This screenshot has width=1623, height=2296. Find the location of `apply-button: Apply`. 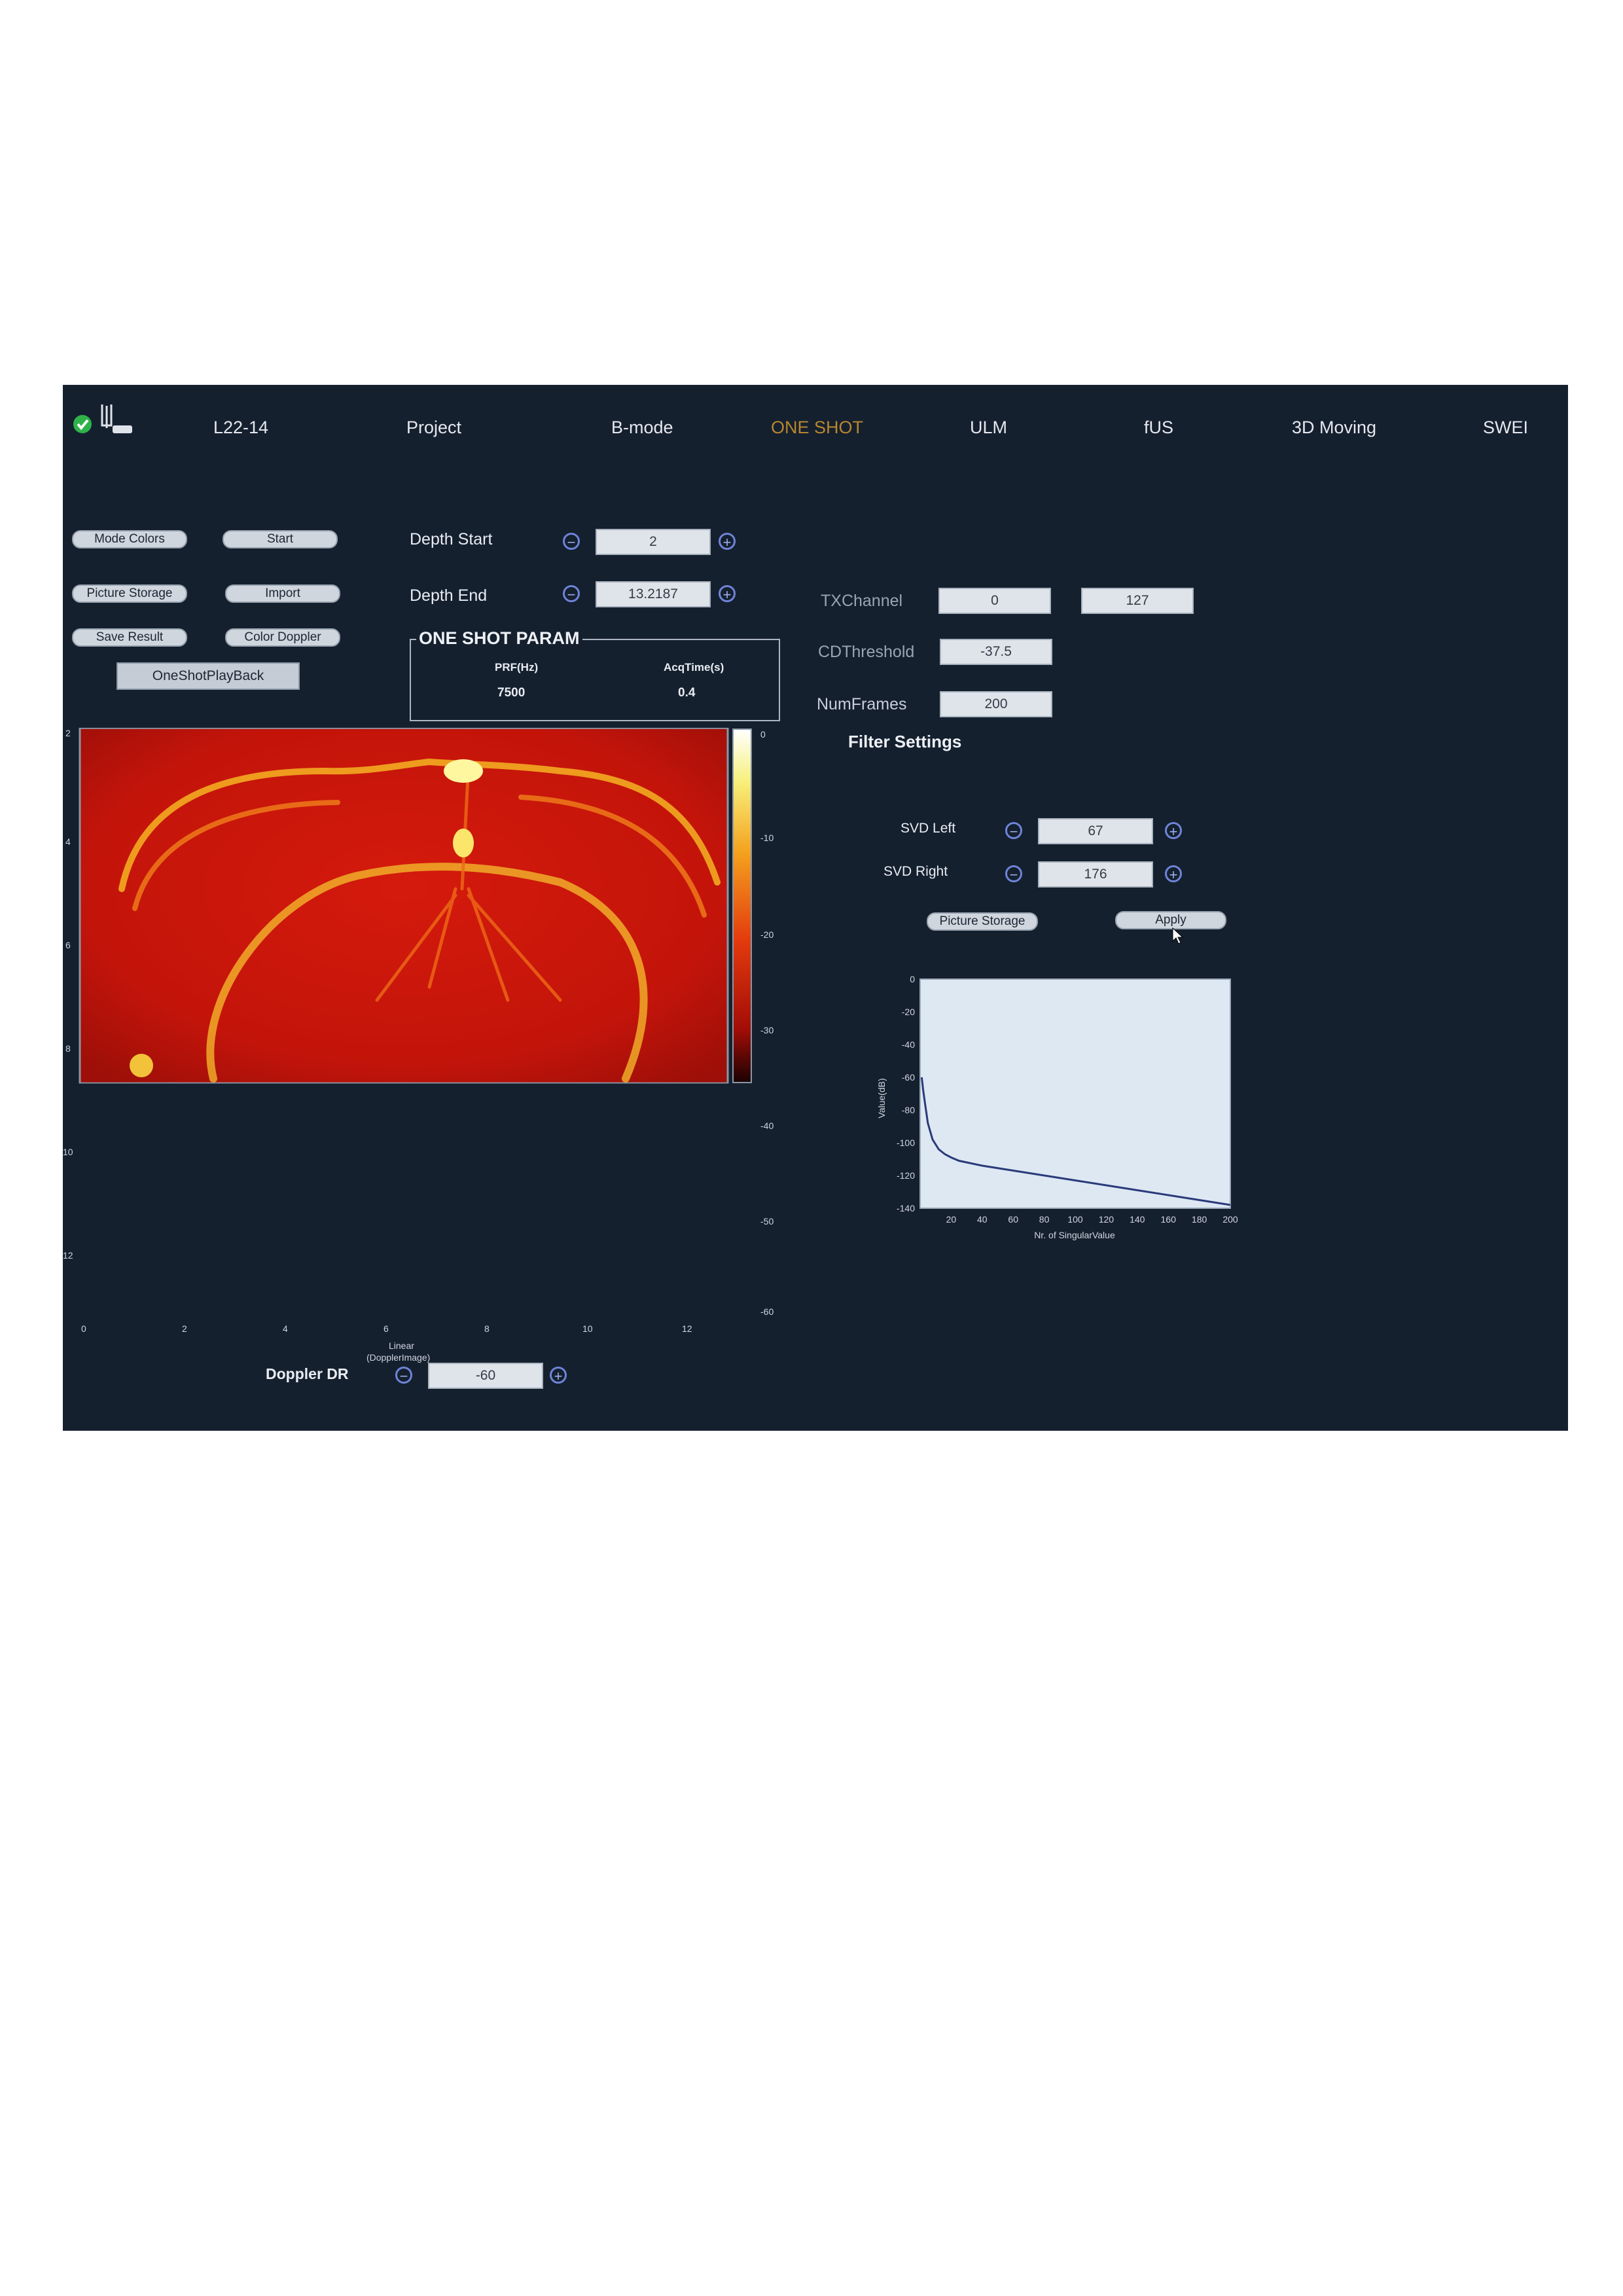

apply-button: Apply is located at coordinates (1170, 920).